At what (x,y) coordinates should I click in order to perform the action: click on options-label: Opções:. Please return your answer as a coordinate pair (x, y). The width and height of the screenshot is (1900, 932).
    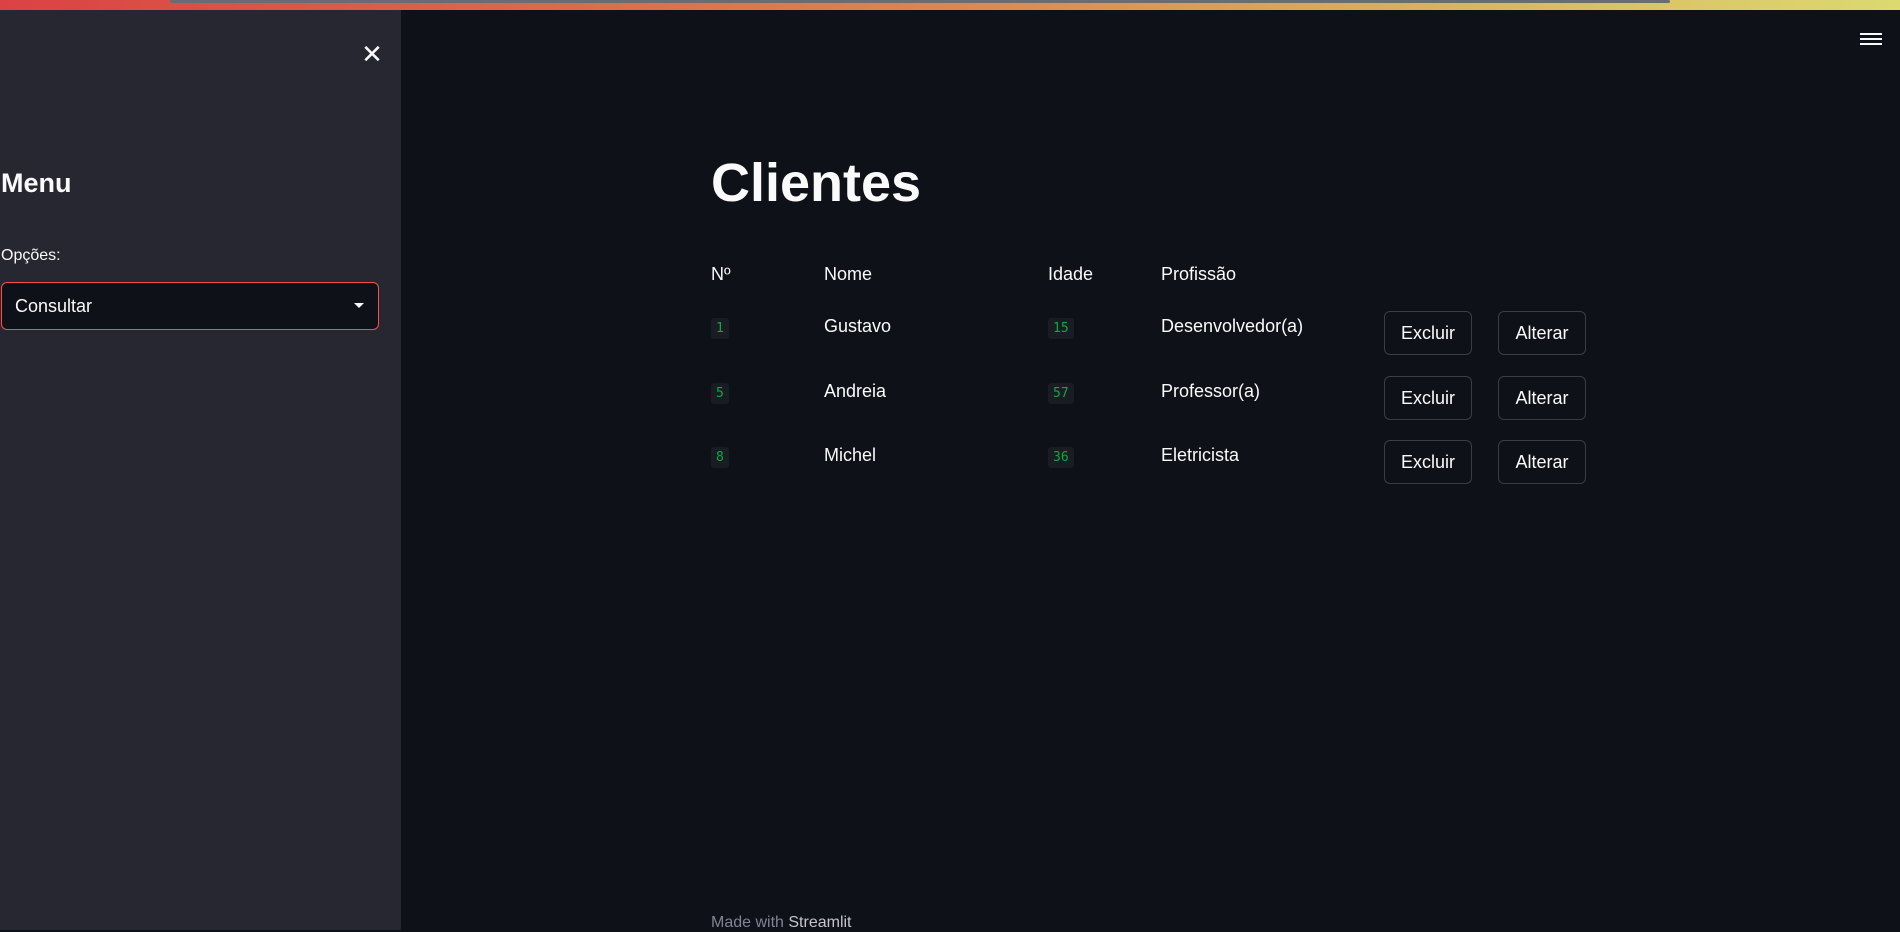
    Looking at the image, I should click on (31, 255).